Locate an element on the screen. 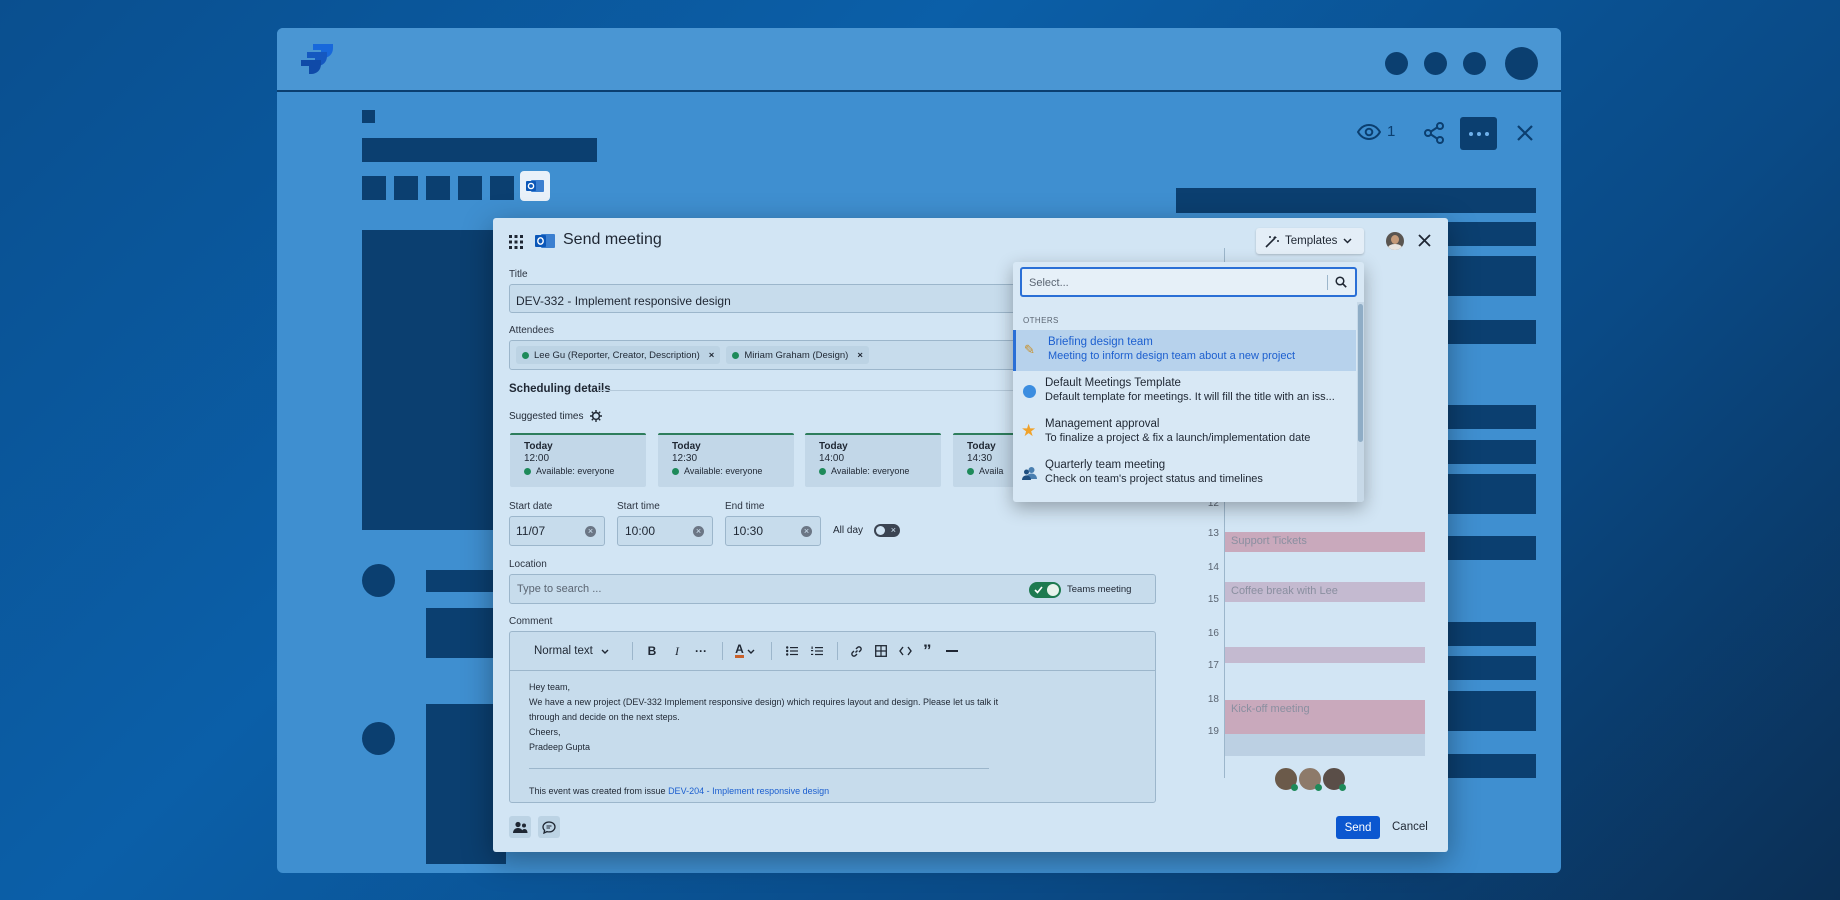  close-icon is located at coordinates (1424, 240).